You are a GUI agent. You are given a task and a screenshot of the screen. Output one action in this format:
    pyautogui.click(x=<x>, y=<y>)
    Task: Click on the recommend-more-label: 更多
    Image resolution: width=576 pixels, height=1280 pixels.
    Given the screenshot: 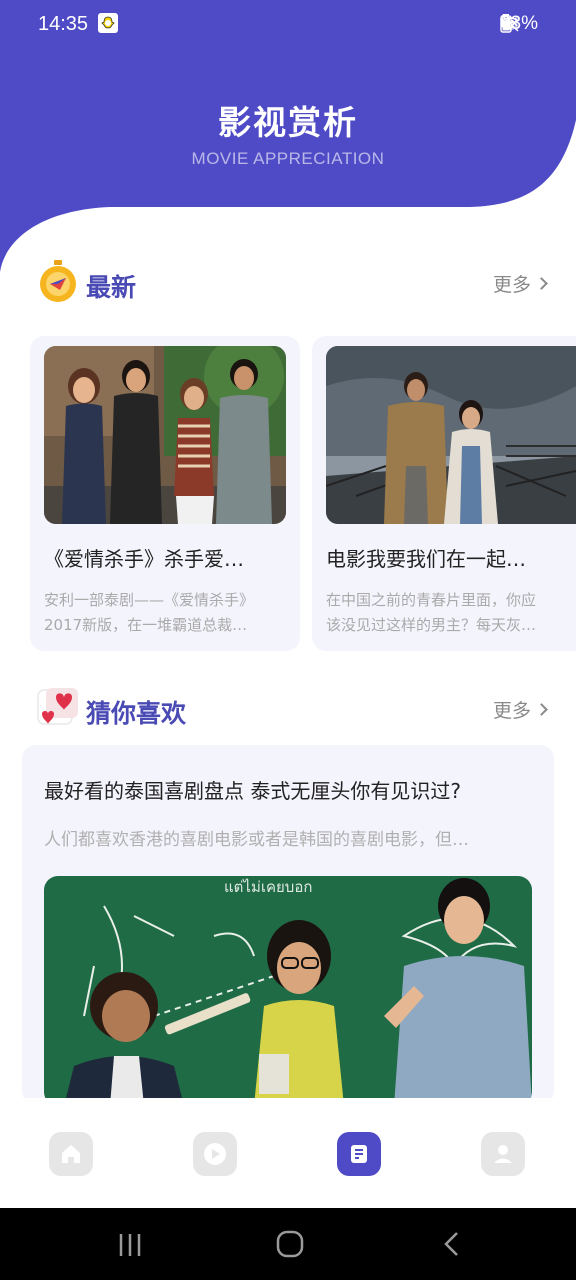 What is the action you would take?
    pyautogui.click(x=511, y=711)
    